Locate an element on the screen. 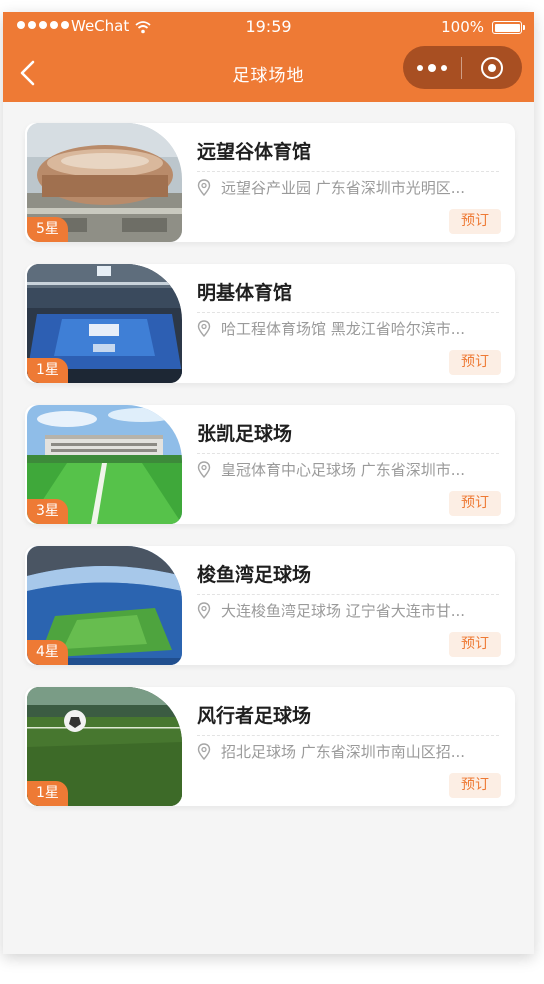 This screenshot has width=544, height=984. venue-card: 5星 远望谷体育馆 远望谷产业园 广东省深圳市光明区... 预订 is located at coordinates (270, 182).